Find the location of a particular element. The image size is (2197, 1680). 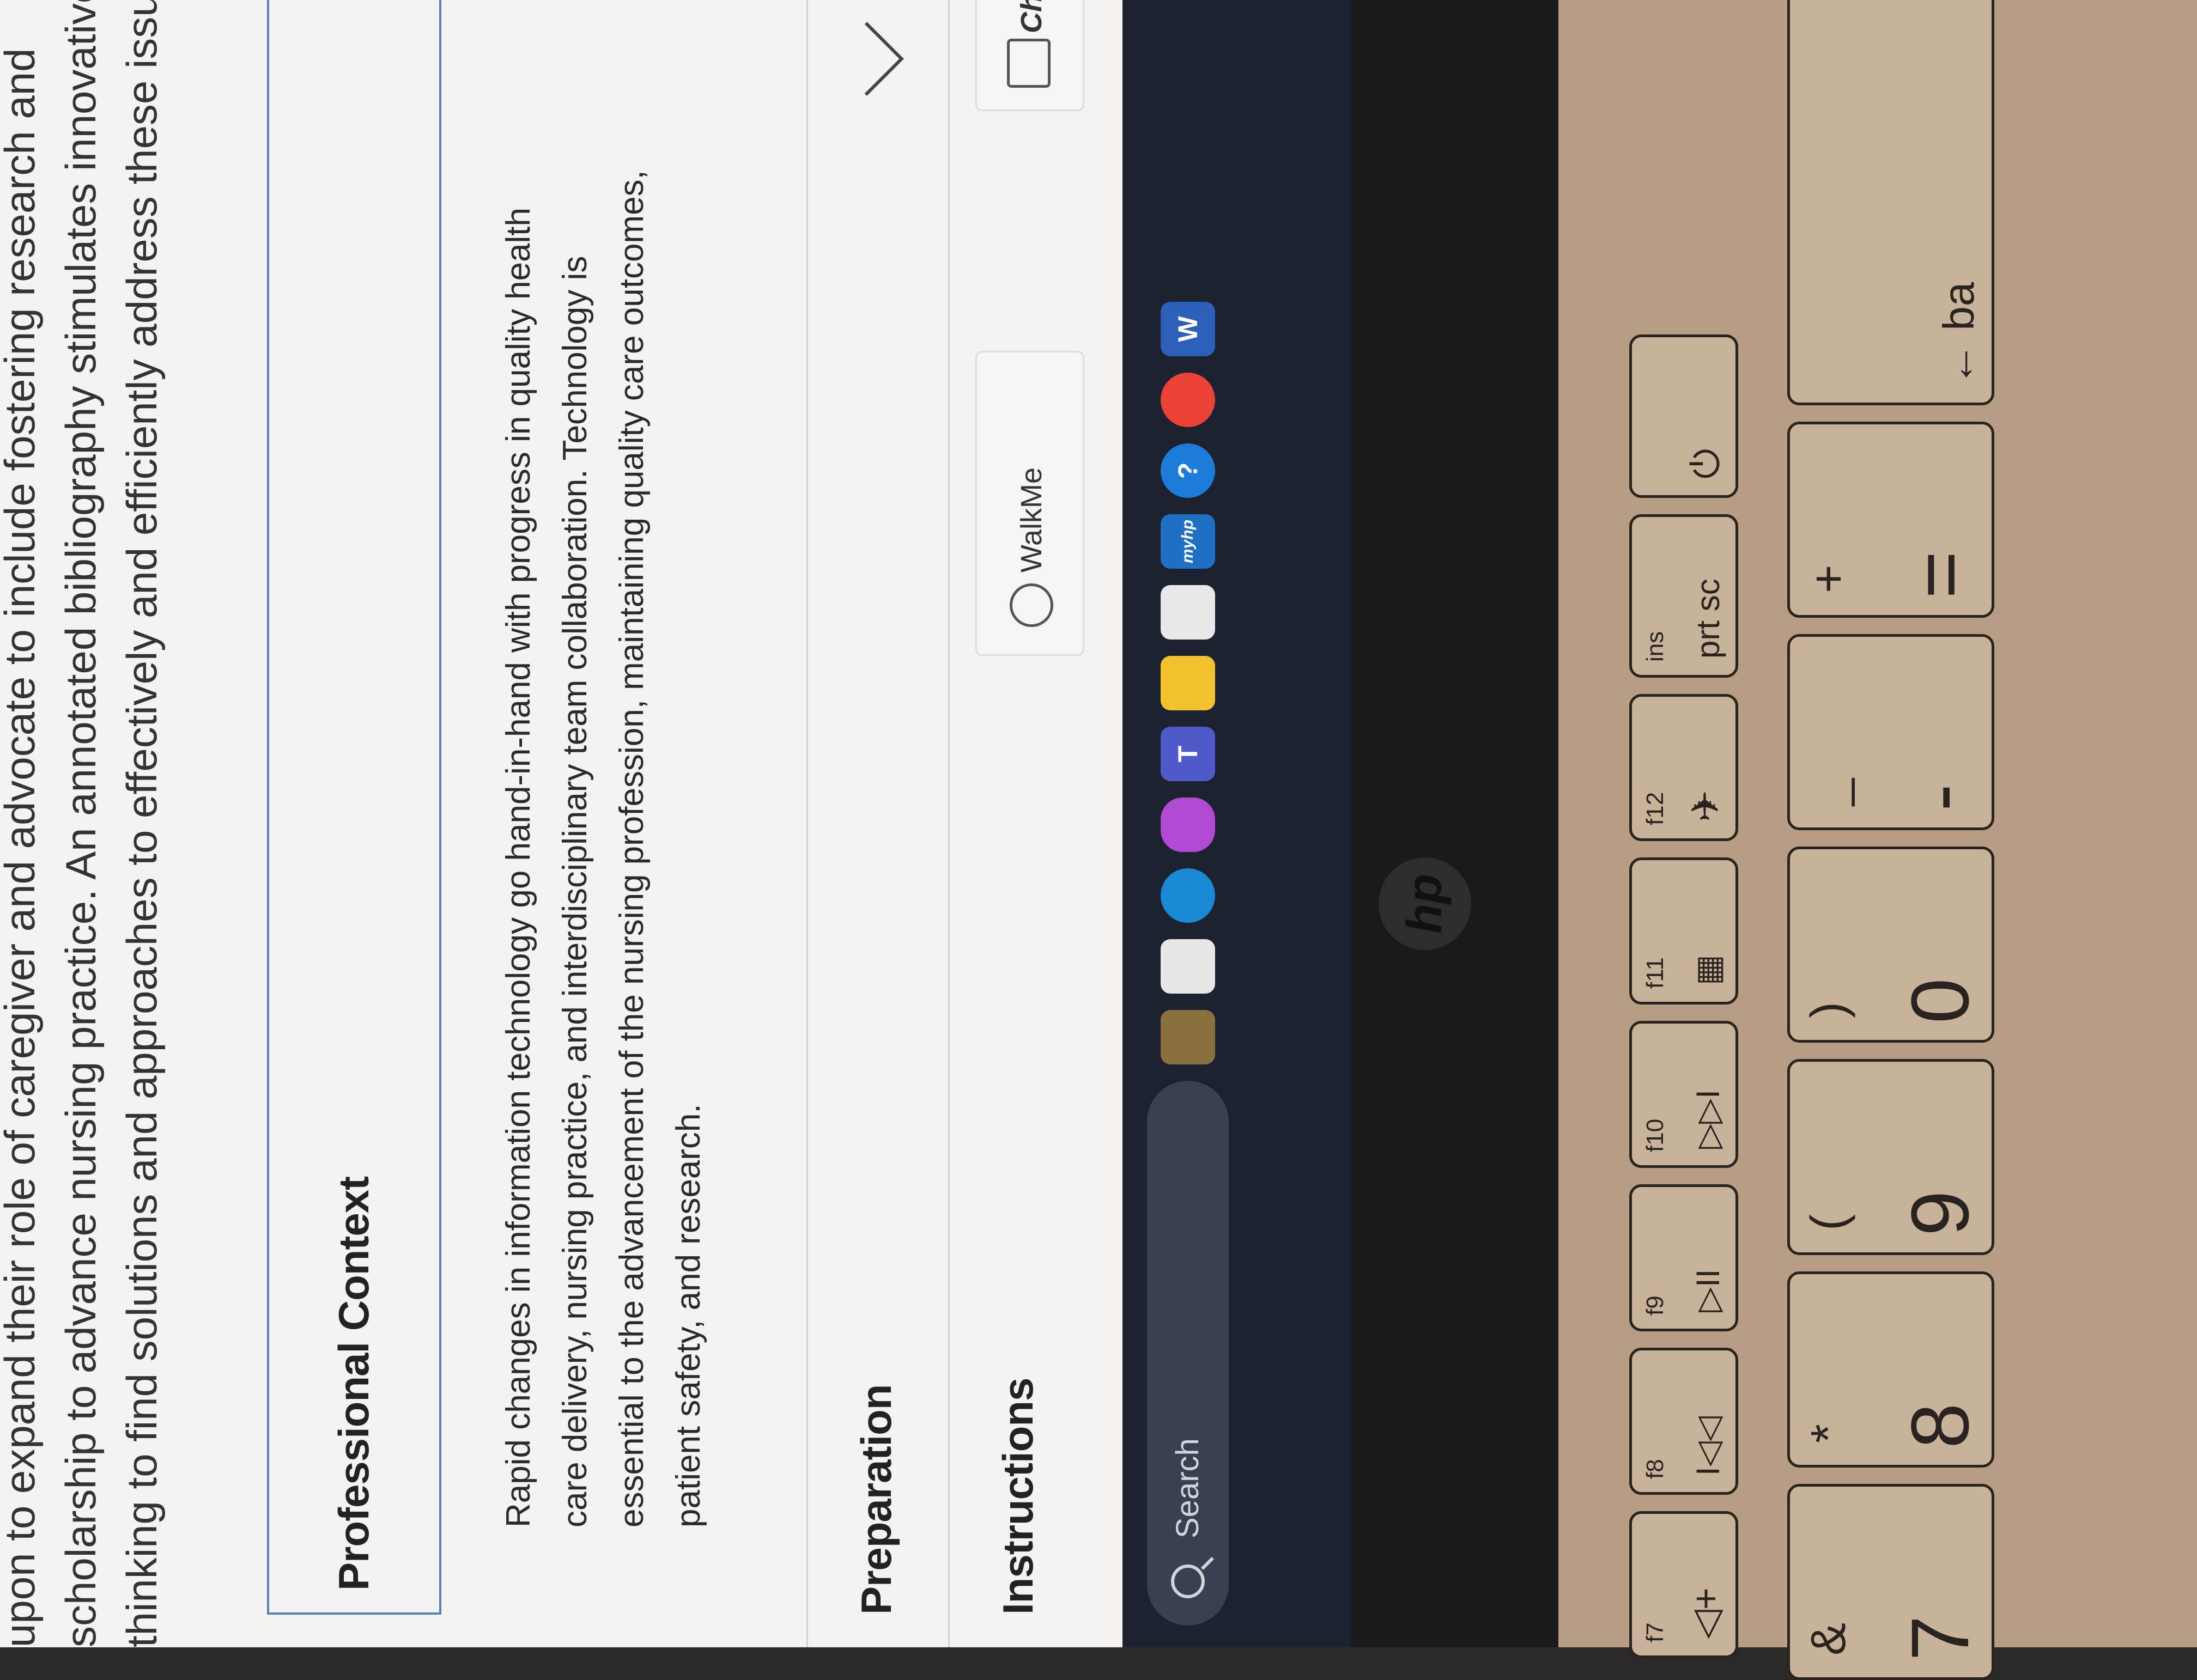

key-0: ) 0 is located at coordinates (1890, 945).